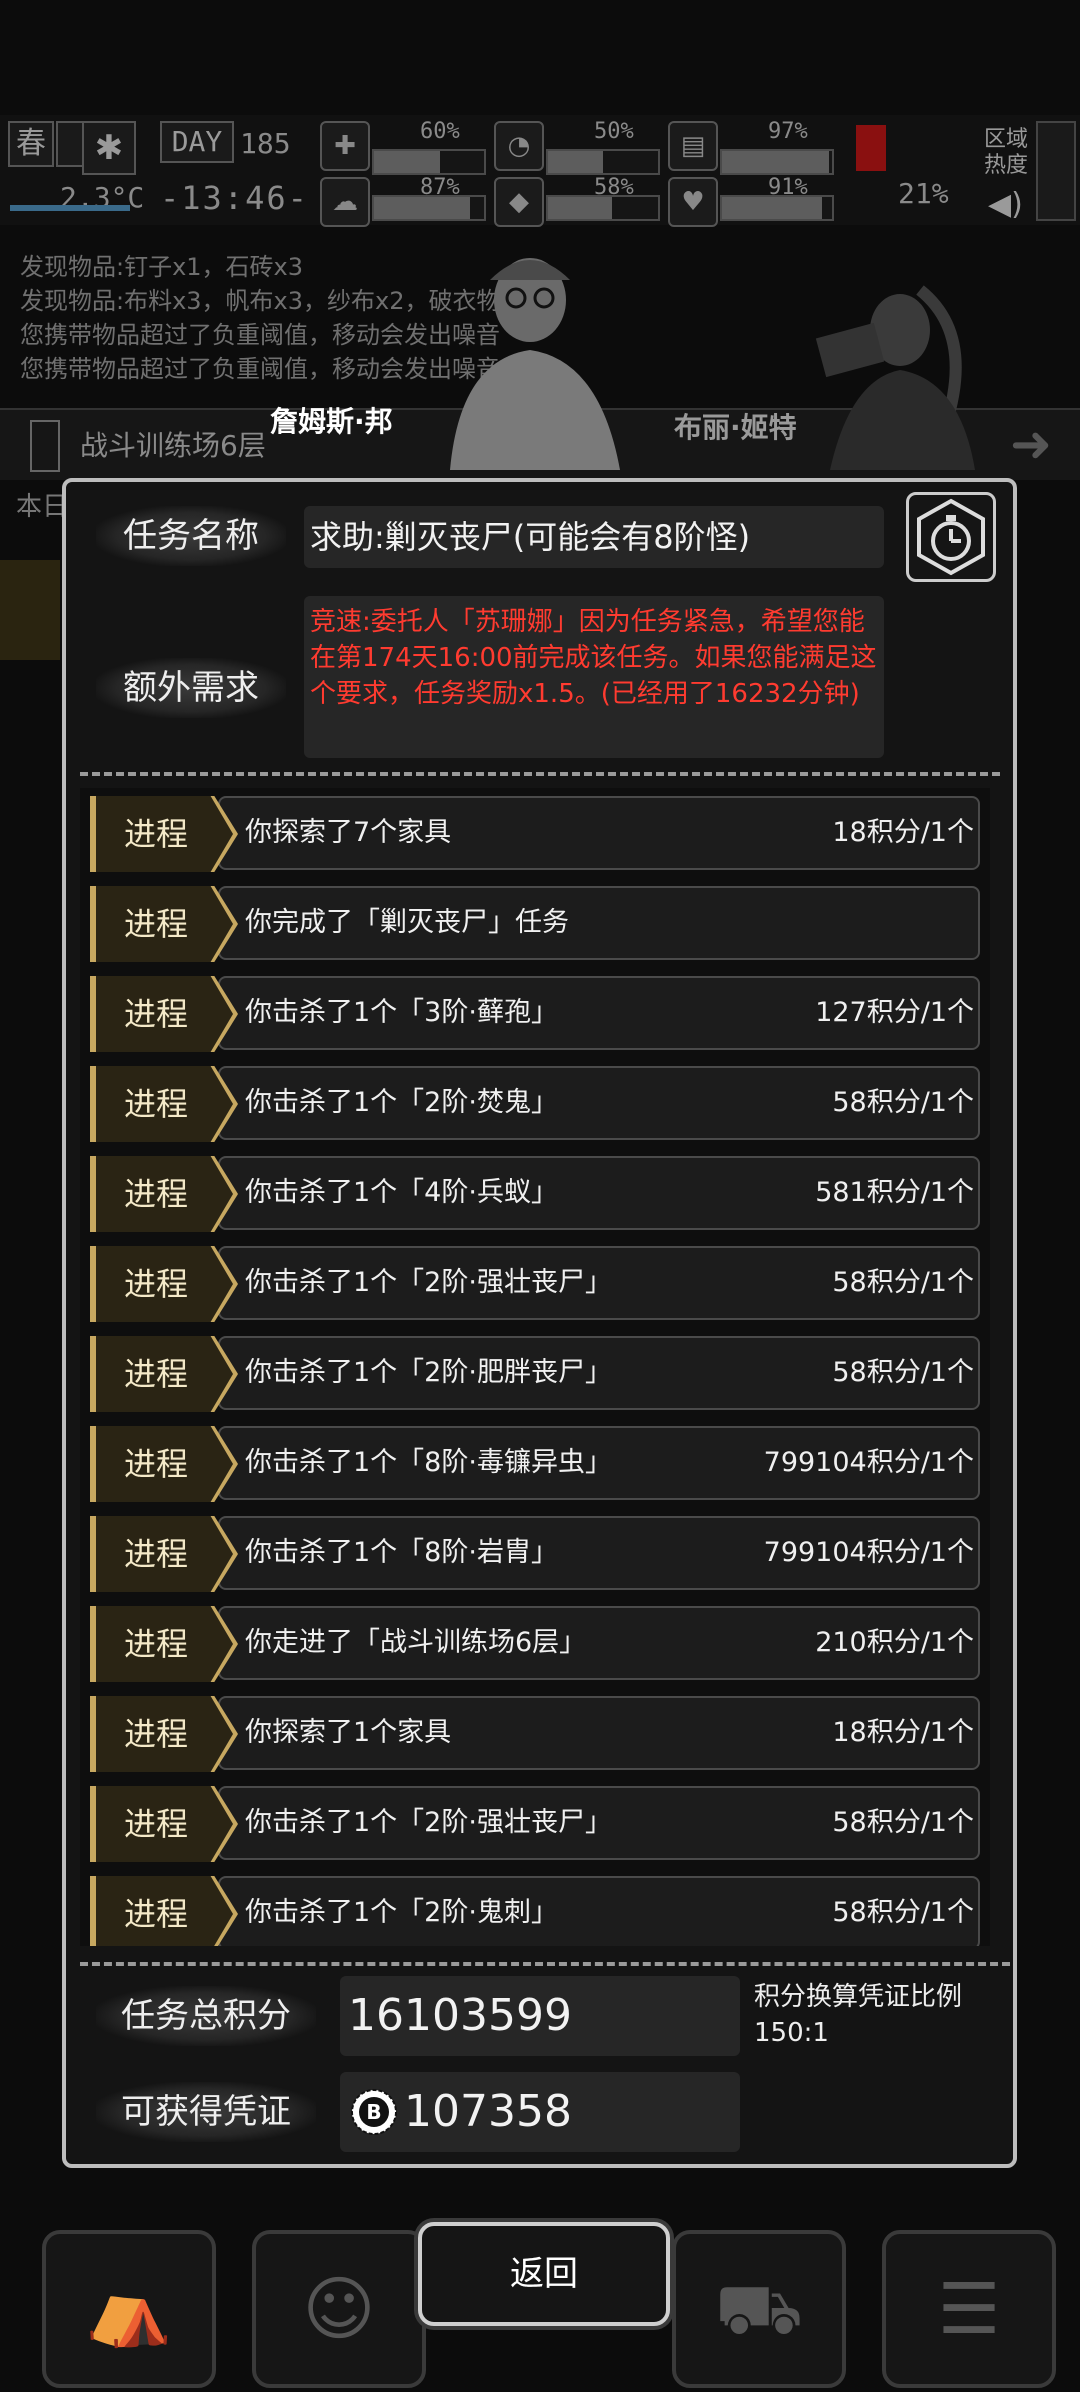 Image resolution: width=1080 pixels, height=2392 pixels. I want to click on weight-pct: 21%, so click(923, 193).